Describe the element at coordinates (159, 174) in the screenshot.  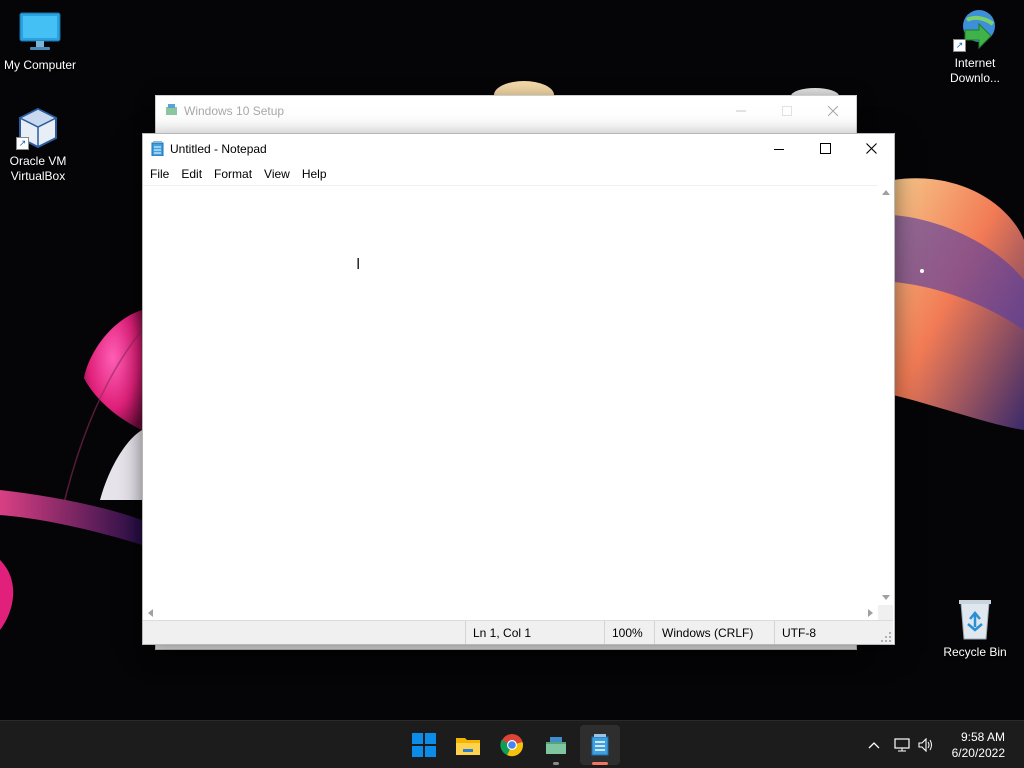
I see `menu-file: File` at that location.